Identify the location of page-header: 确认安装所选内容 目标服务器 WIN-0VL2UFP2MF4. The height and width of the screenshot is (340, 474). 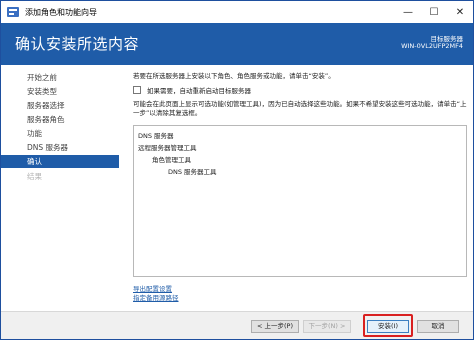
(237, 44).